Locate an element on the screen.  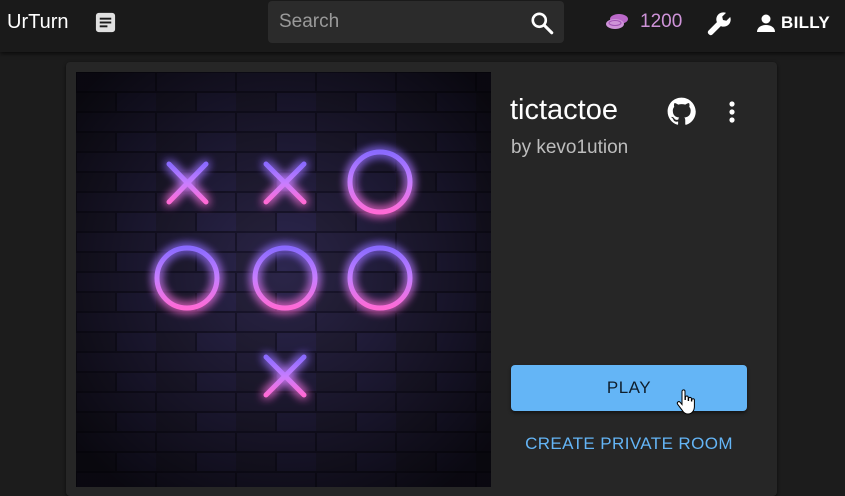
coin-balance: 1200 is located at coordinates (643, 22).